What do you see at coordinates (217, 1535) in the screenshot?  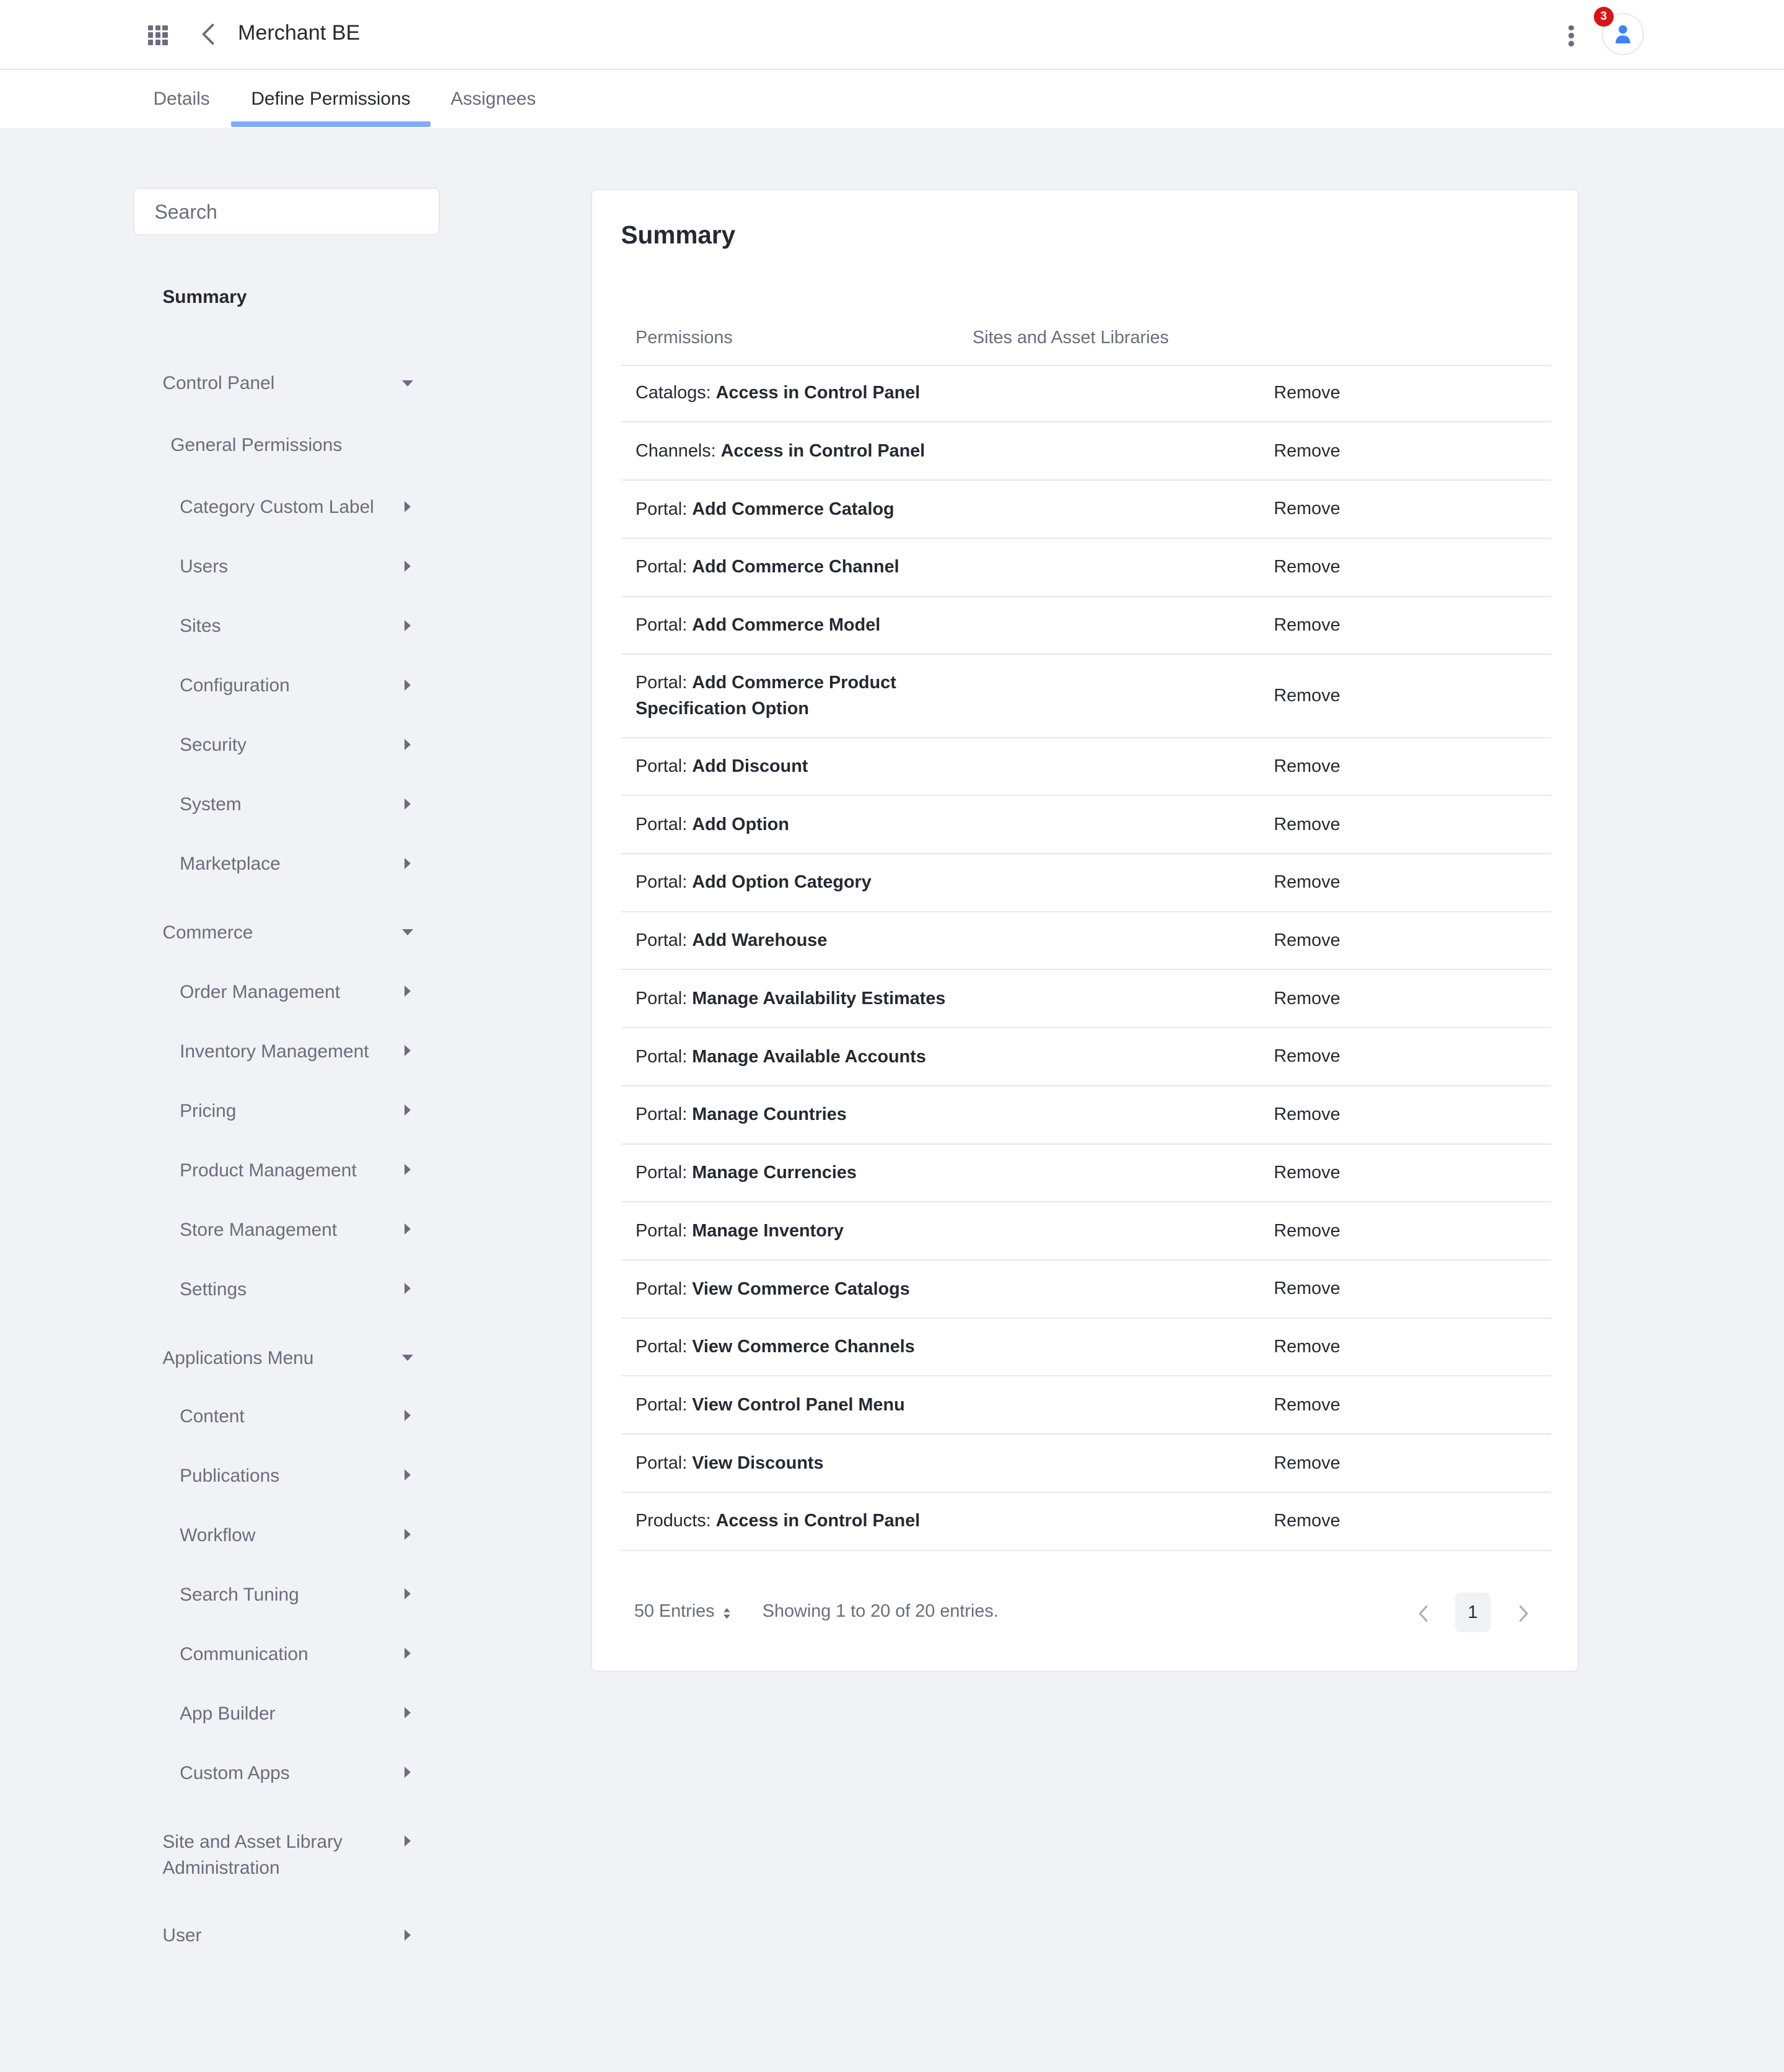 I see `sidebar-item-workflow: Workflow` at bounding box center [217, 1535].